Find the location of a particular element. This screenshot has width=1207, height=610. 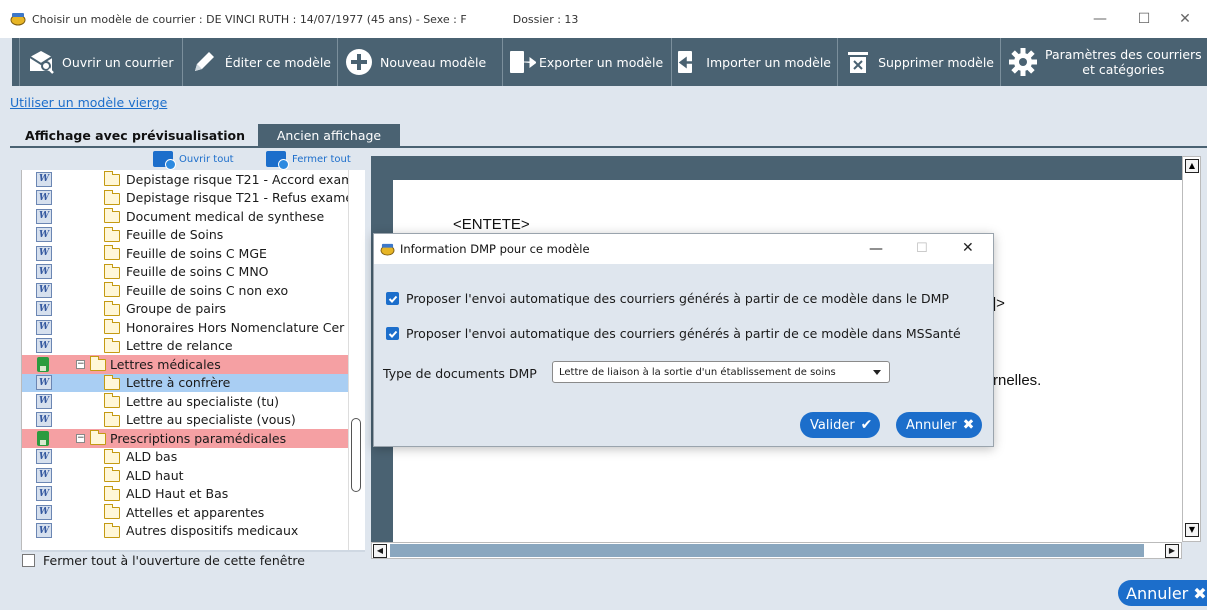

dialog-cancel-button: Annuler ✖ is located at coordinates (939, 425).